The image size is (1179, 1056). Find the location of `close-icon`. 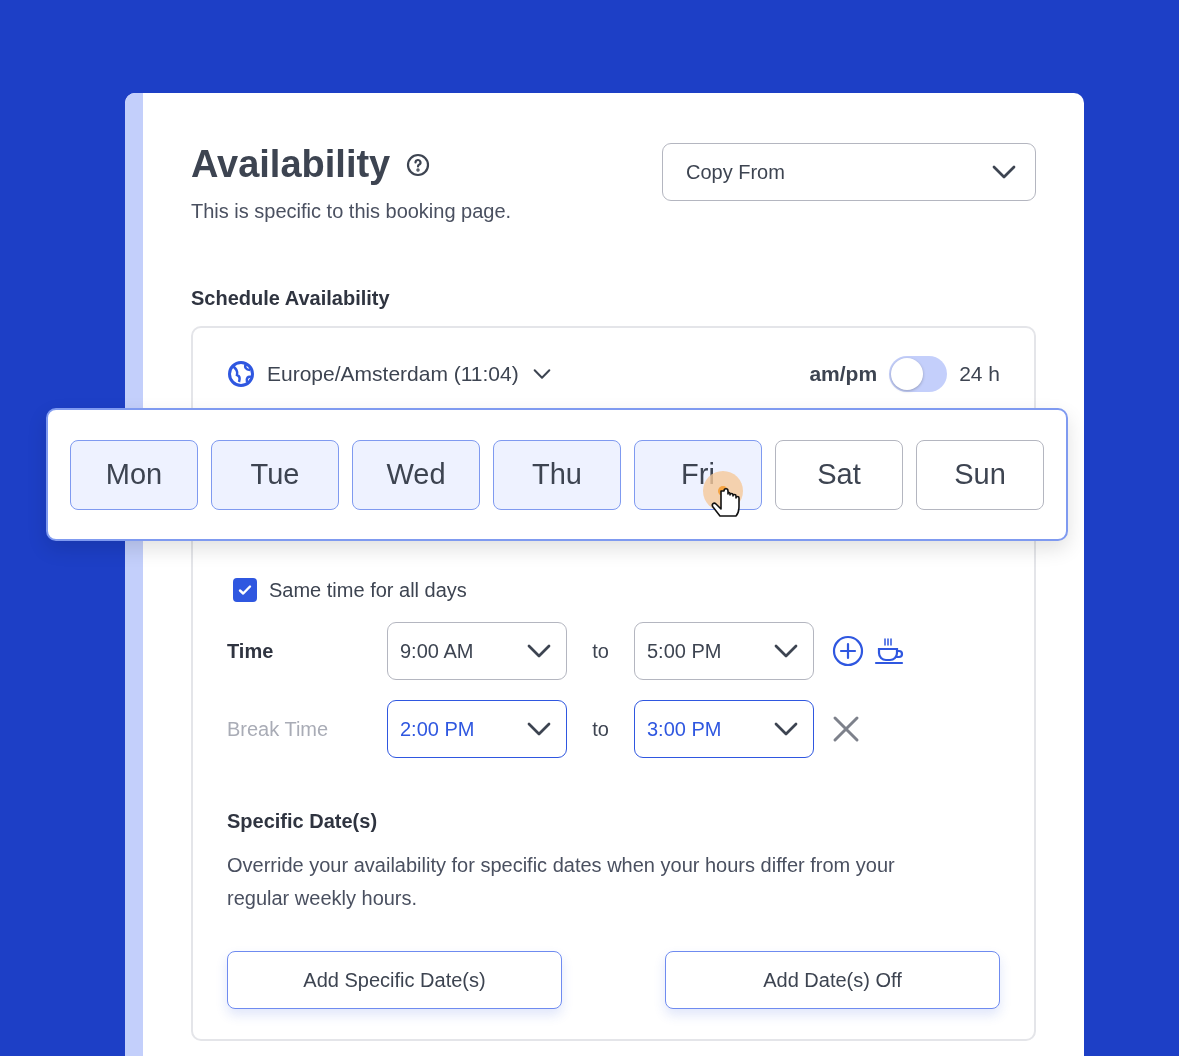

close-icon is located at coordinates (846, 729).